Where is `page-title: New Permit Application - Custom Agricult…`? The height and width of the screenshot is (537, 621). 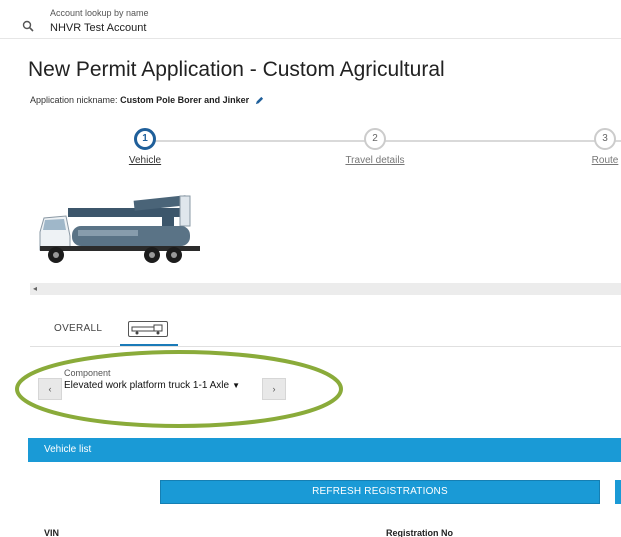
page-title: New Permit Application - Custom Agricult… is located at coordinates (236, 69).